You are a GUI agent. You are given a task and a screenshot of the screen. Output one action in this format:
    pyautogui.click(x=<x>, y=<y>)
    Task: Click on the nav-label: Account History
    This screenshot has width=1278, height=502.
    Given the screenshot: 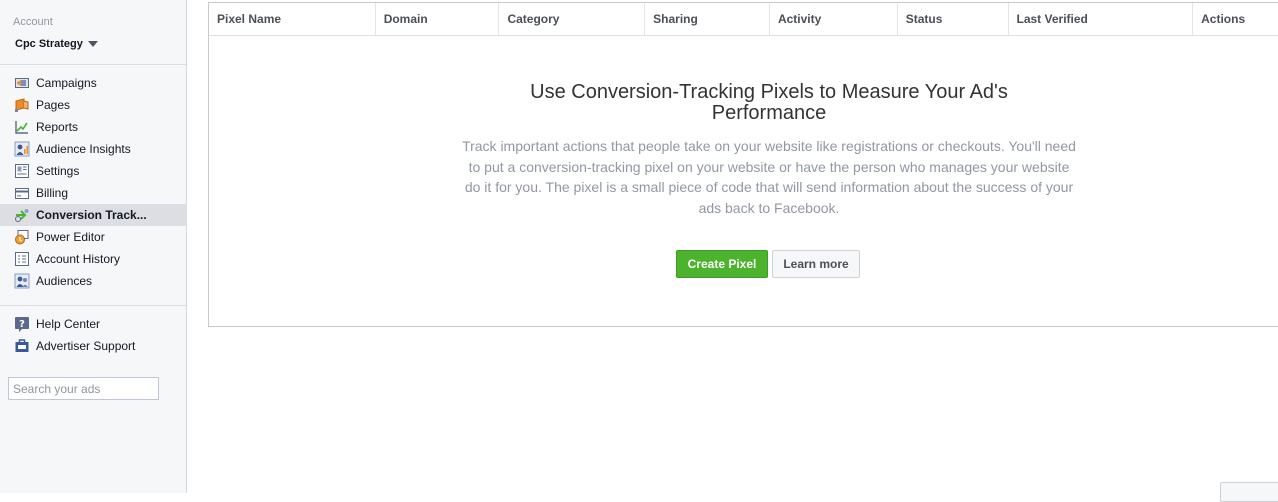 What is the action you would take?
    pyautogui.click(x=78, y=259)
    